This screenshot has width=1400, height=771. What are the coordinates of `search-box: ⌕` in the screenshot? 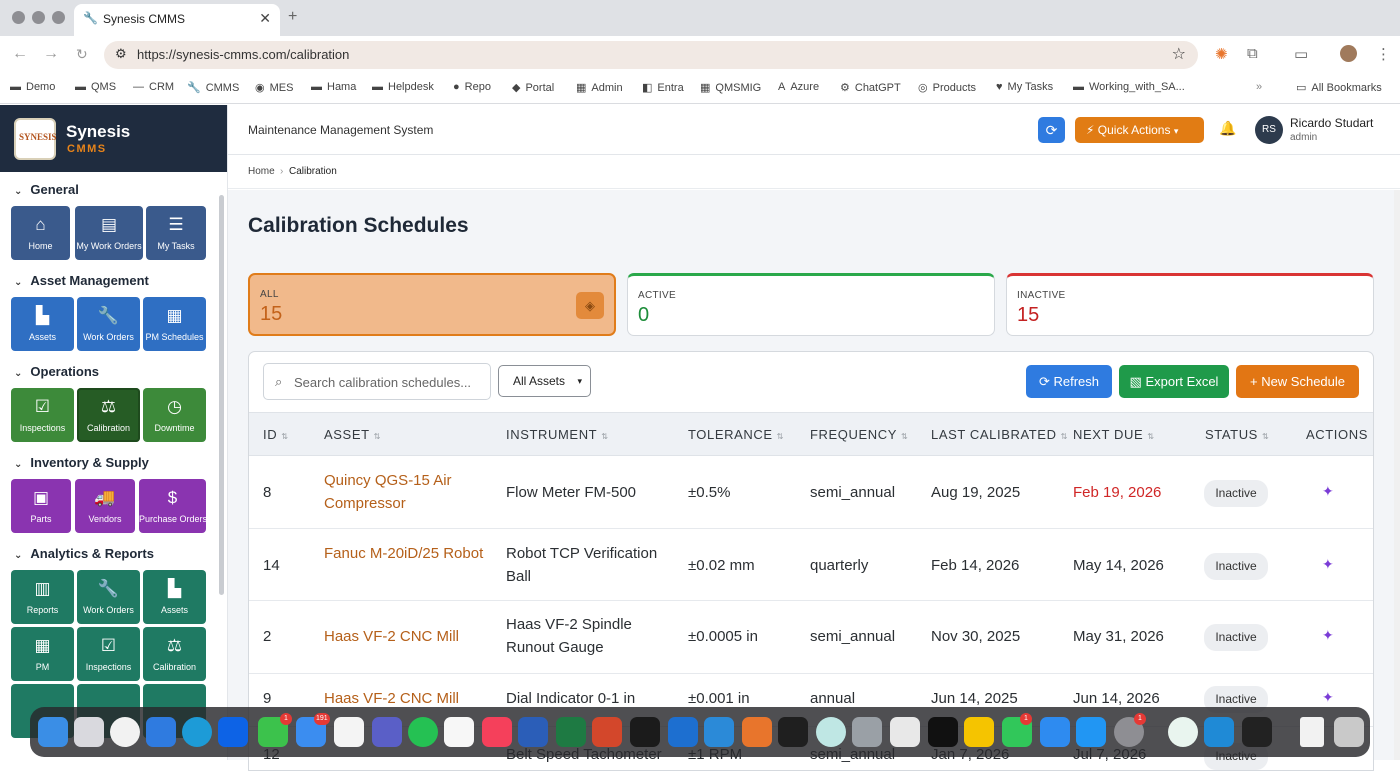 It's located at (377, 381).